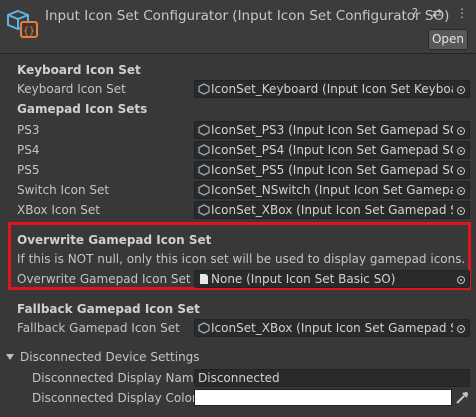 This screenshot has width=476, height=417. I want to click on xbox-icon-set-label: XBox Icon Set, so click(58, 210).